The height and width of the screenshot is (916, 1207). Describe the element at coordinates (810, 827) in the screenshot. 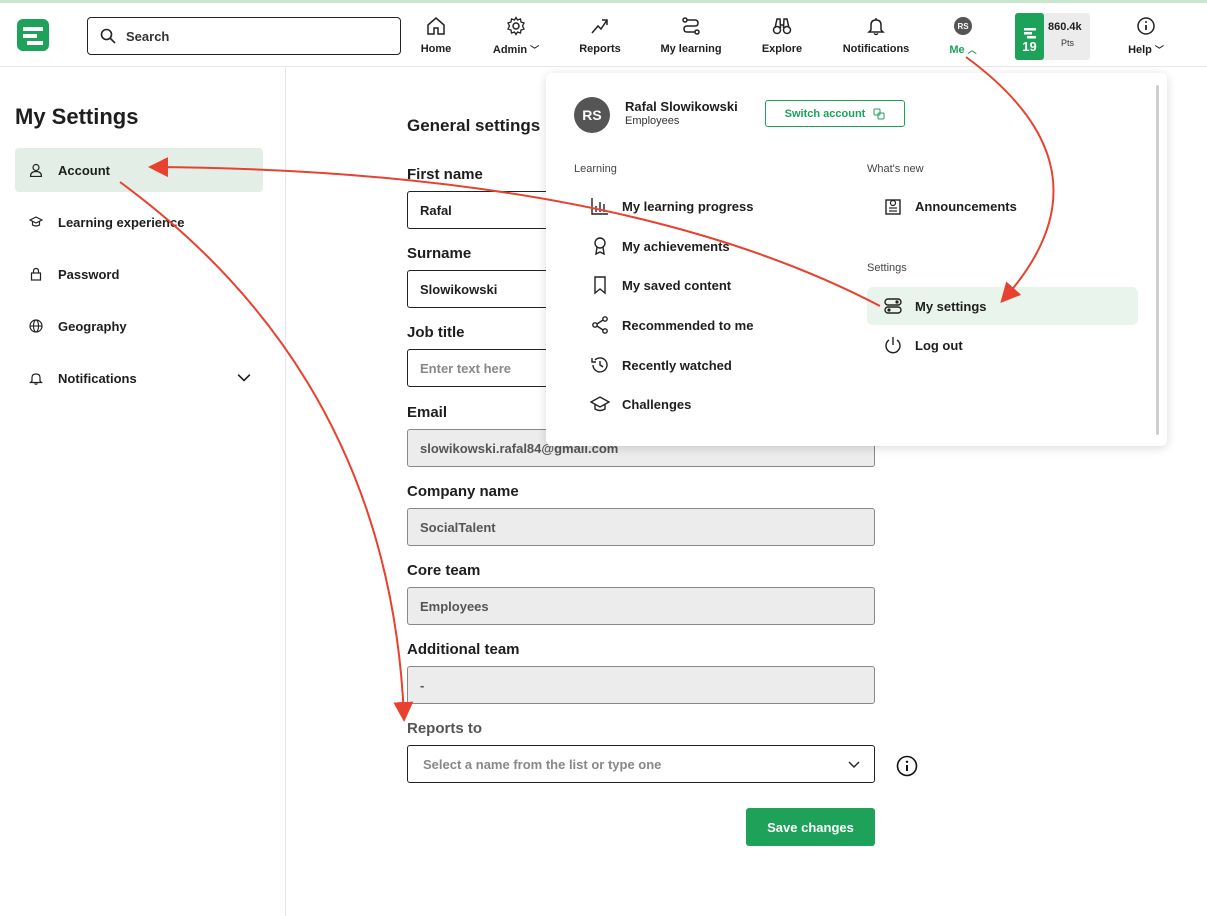

I see `save-changes-button: Save changes` at that location.